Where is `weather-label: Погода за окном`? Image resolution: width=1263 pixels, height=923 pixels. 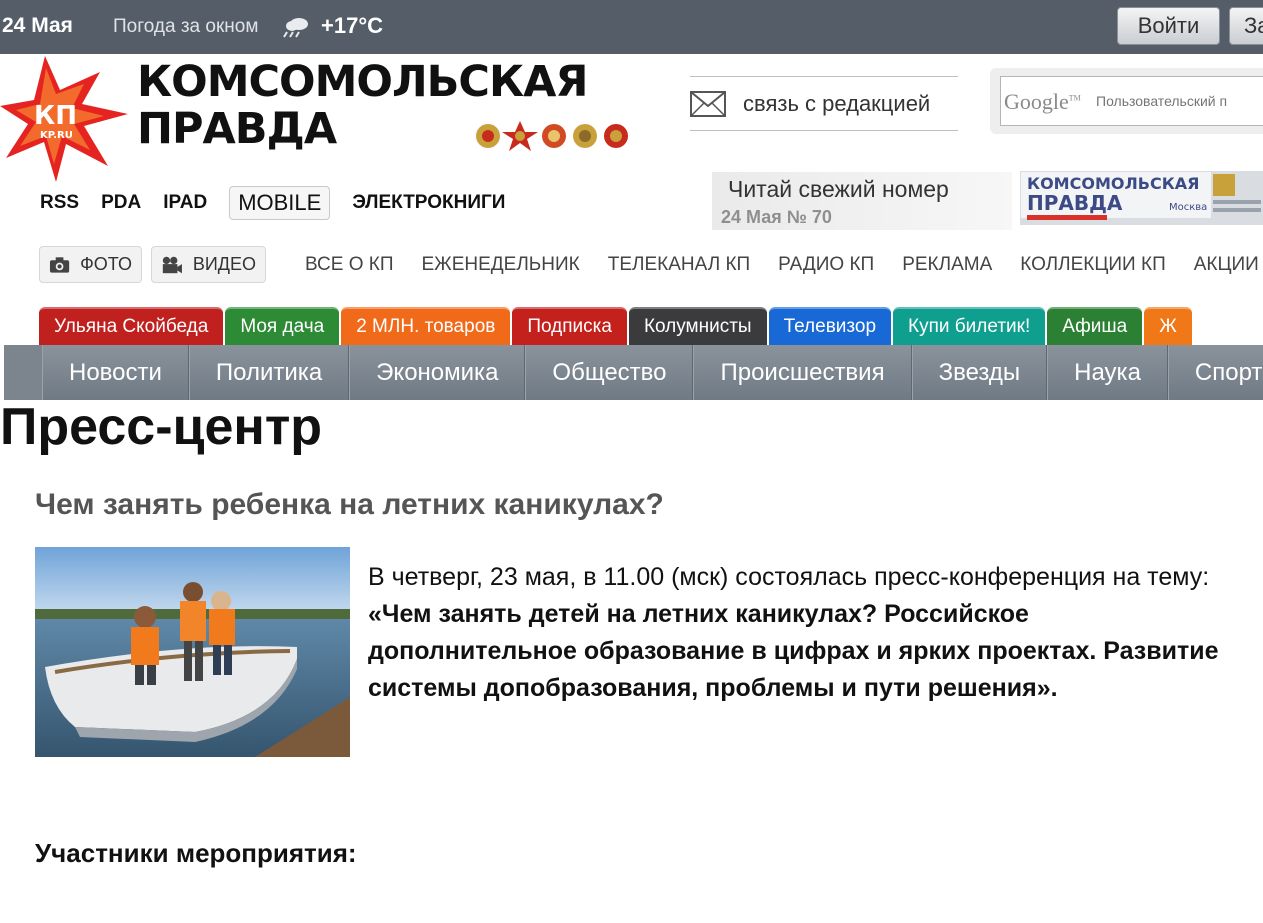 weather-label: Погода за окном is located at coordinates (185, 27).